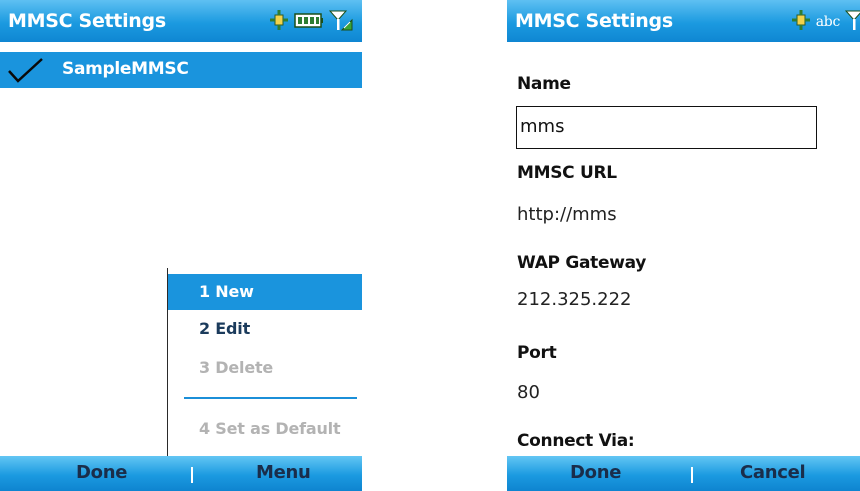  What do you see at coordinates (283, 472) in the screenshot?
I see `menu-softkey: Menu` at bounding box center [283, 472].